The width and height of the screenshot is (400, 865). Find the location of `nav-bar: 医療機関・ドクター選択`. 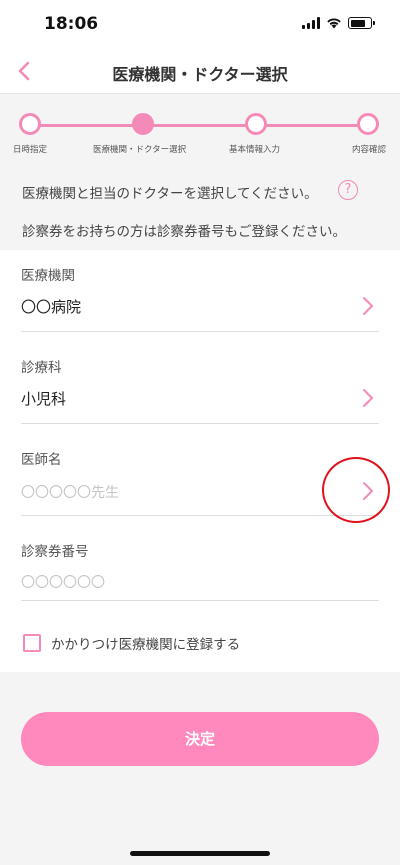

nav-bar: 医療機関・ドクター選択 is located at coordinates (200, 72).